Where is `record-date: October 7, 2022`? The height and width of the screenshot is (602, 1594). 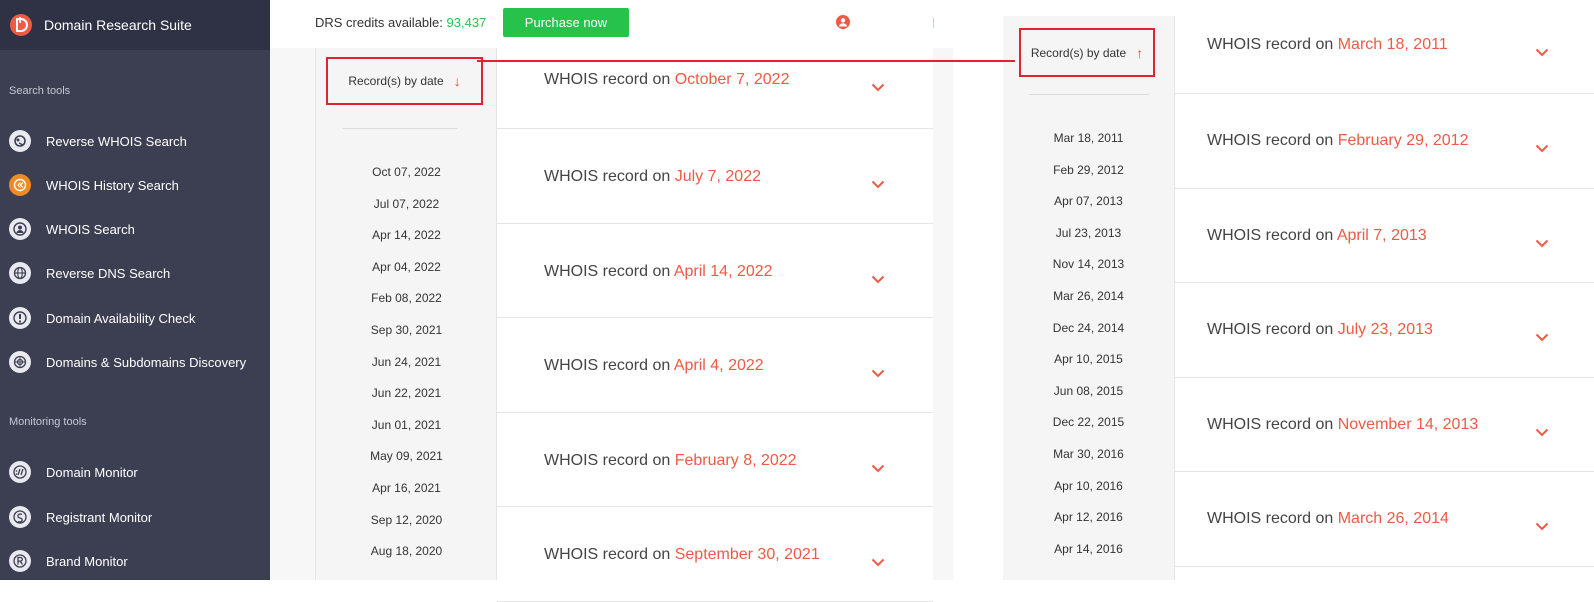
record-date: October 7, 2022 is located at coordinates (732, 79).